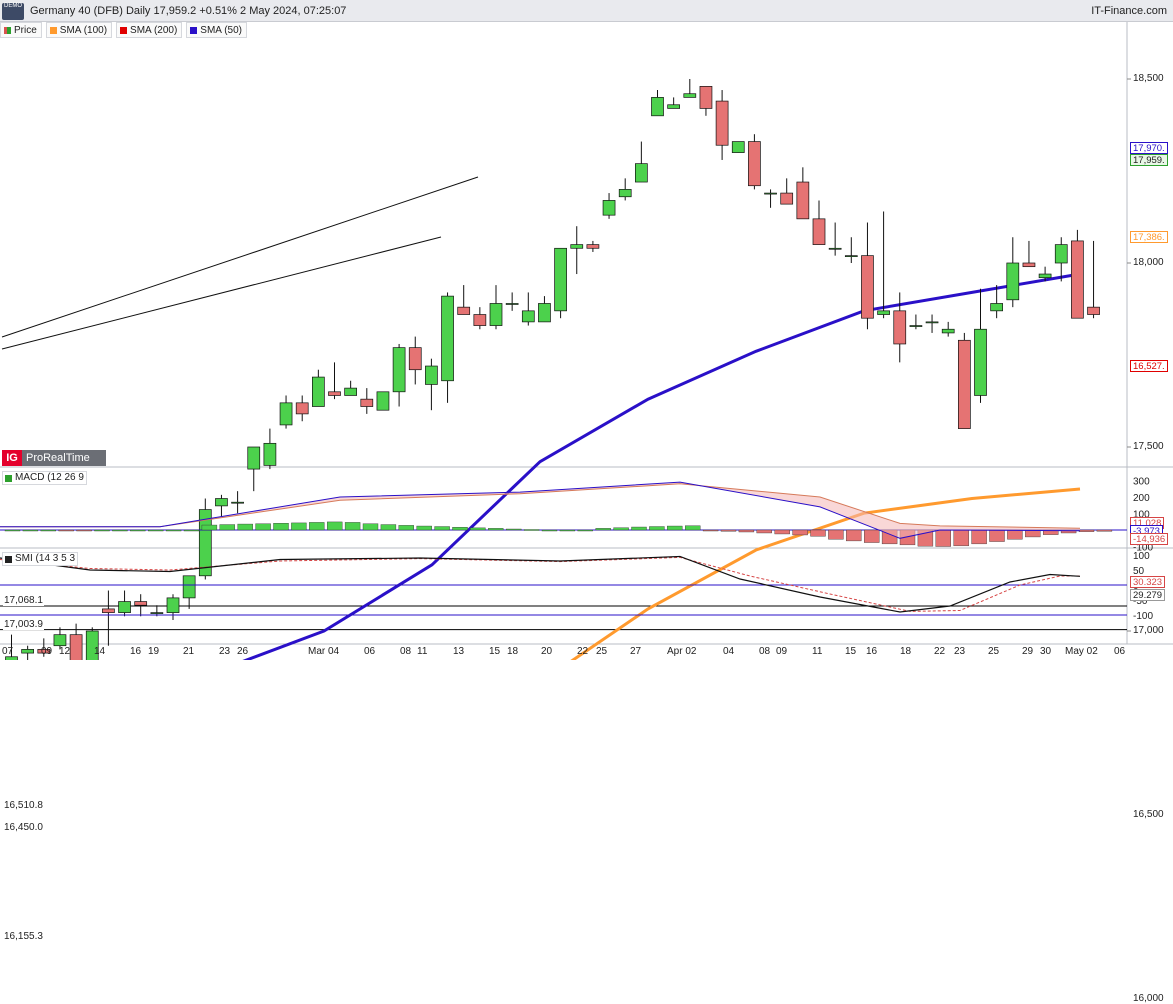 Image resolution: width=1173 pixels, height=1004 pixels. What do you see at coordinates (1081, 651) in the screenshot?
I see `x-tick-label: May 02` at bounding box center [1081, 651].